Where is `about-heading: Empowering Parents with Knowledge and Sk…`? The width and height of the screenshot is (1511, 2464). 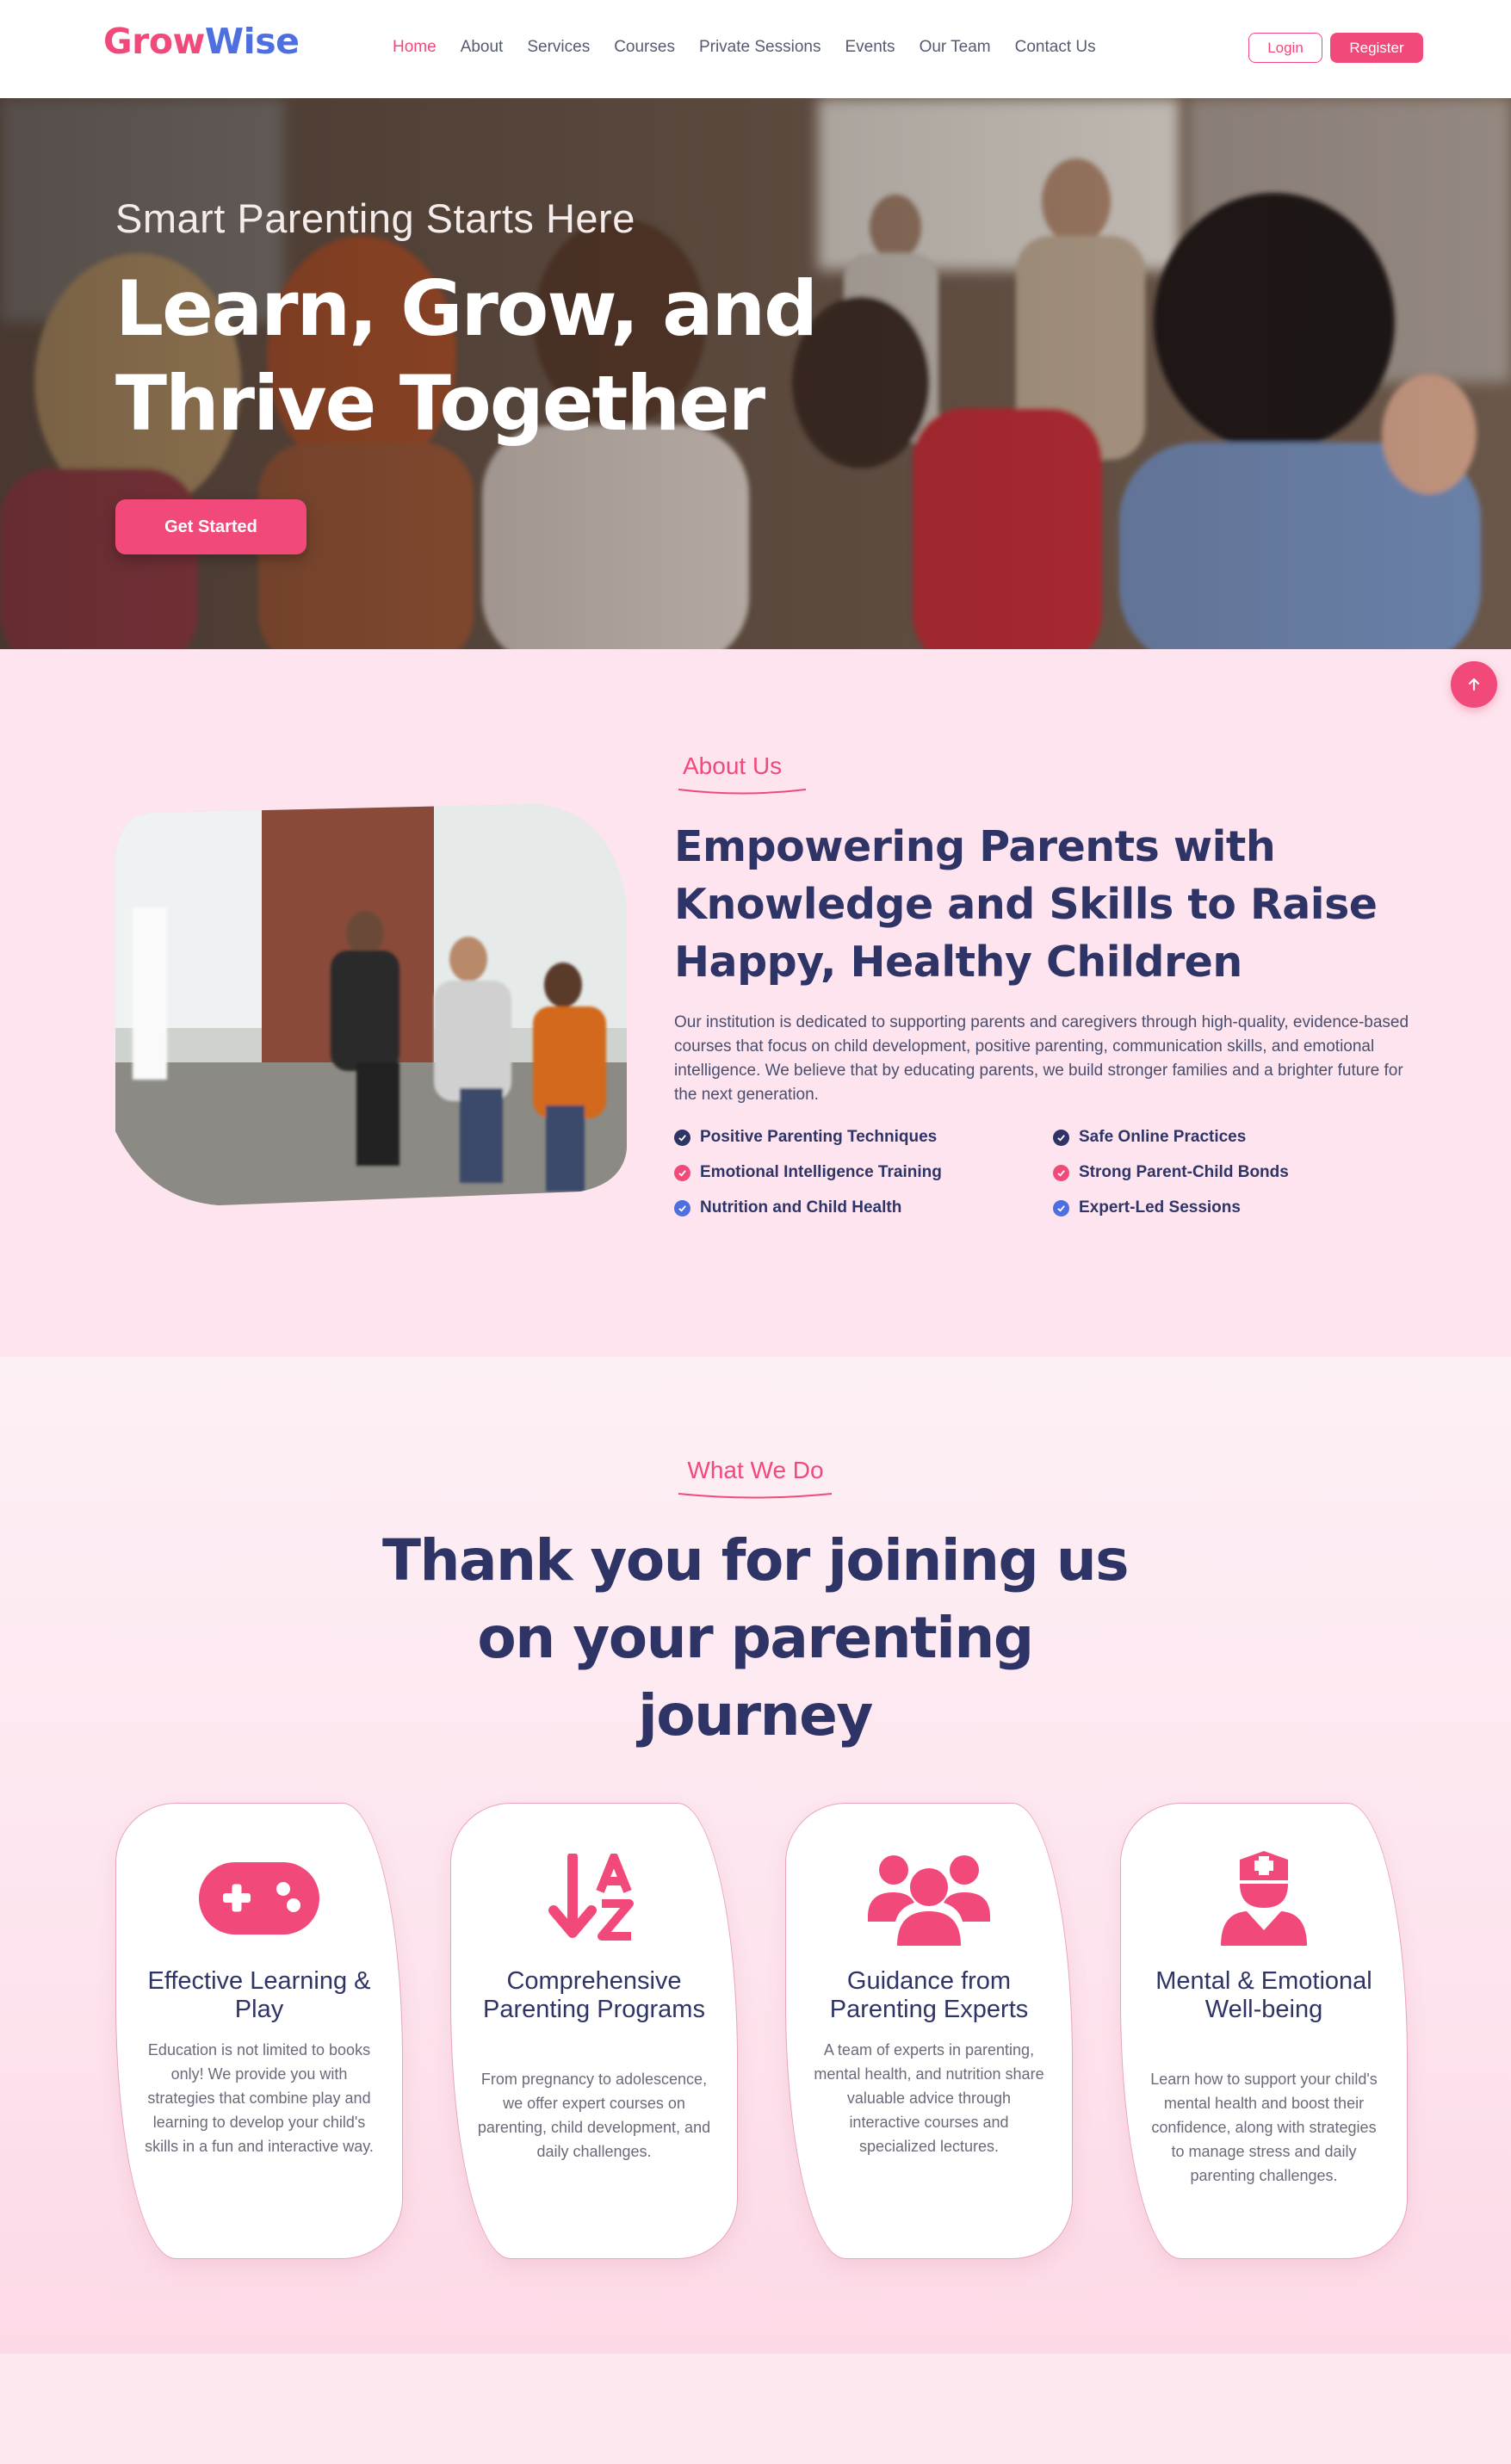
about-heading: Empowering Parents with Knowledge and Sk… is located at coordinates (1045, 905).